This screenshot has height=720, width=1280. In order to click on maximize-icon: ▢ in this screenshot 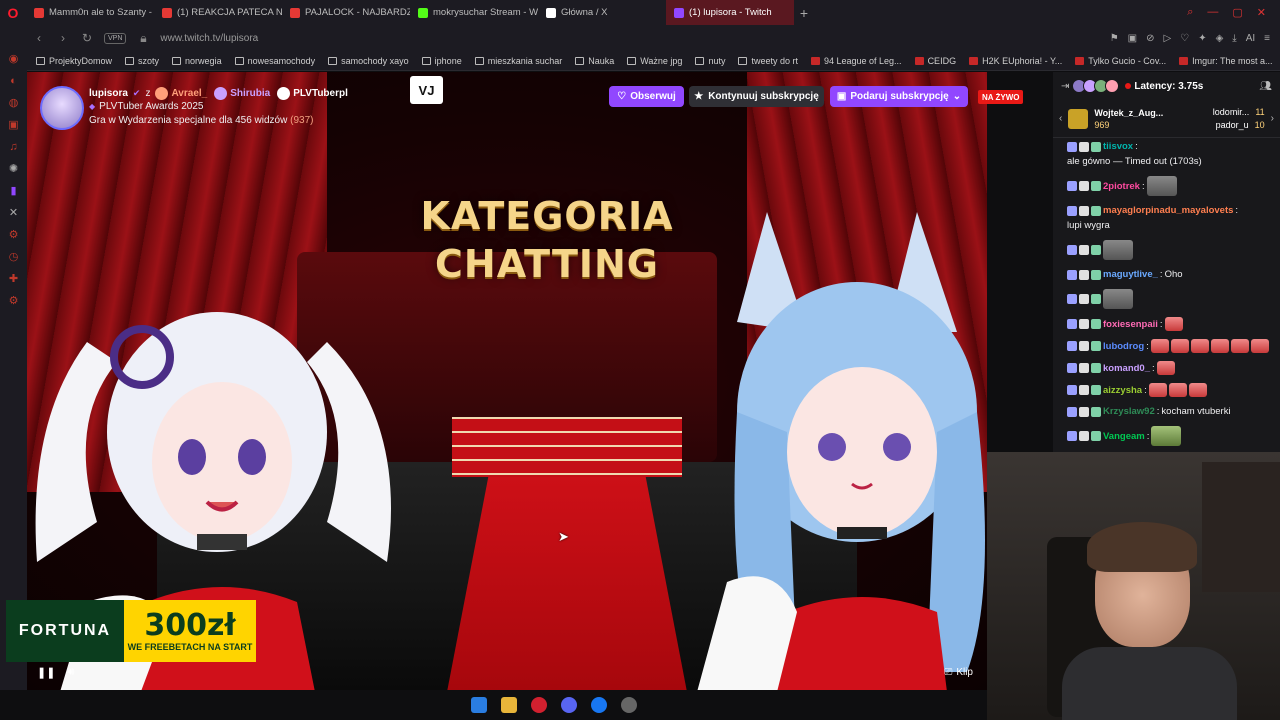, I will do `click(1237, 12)`.